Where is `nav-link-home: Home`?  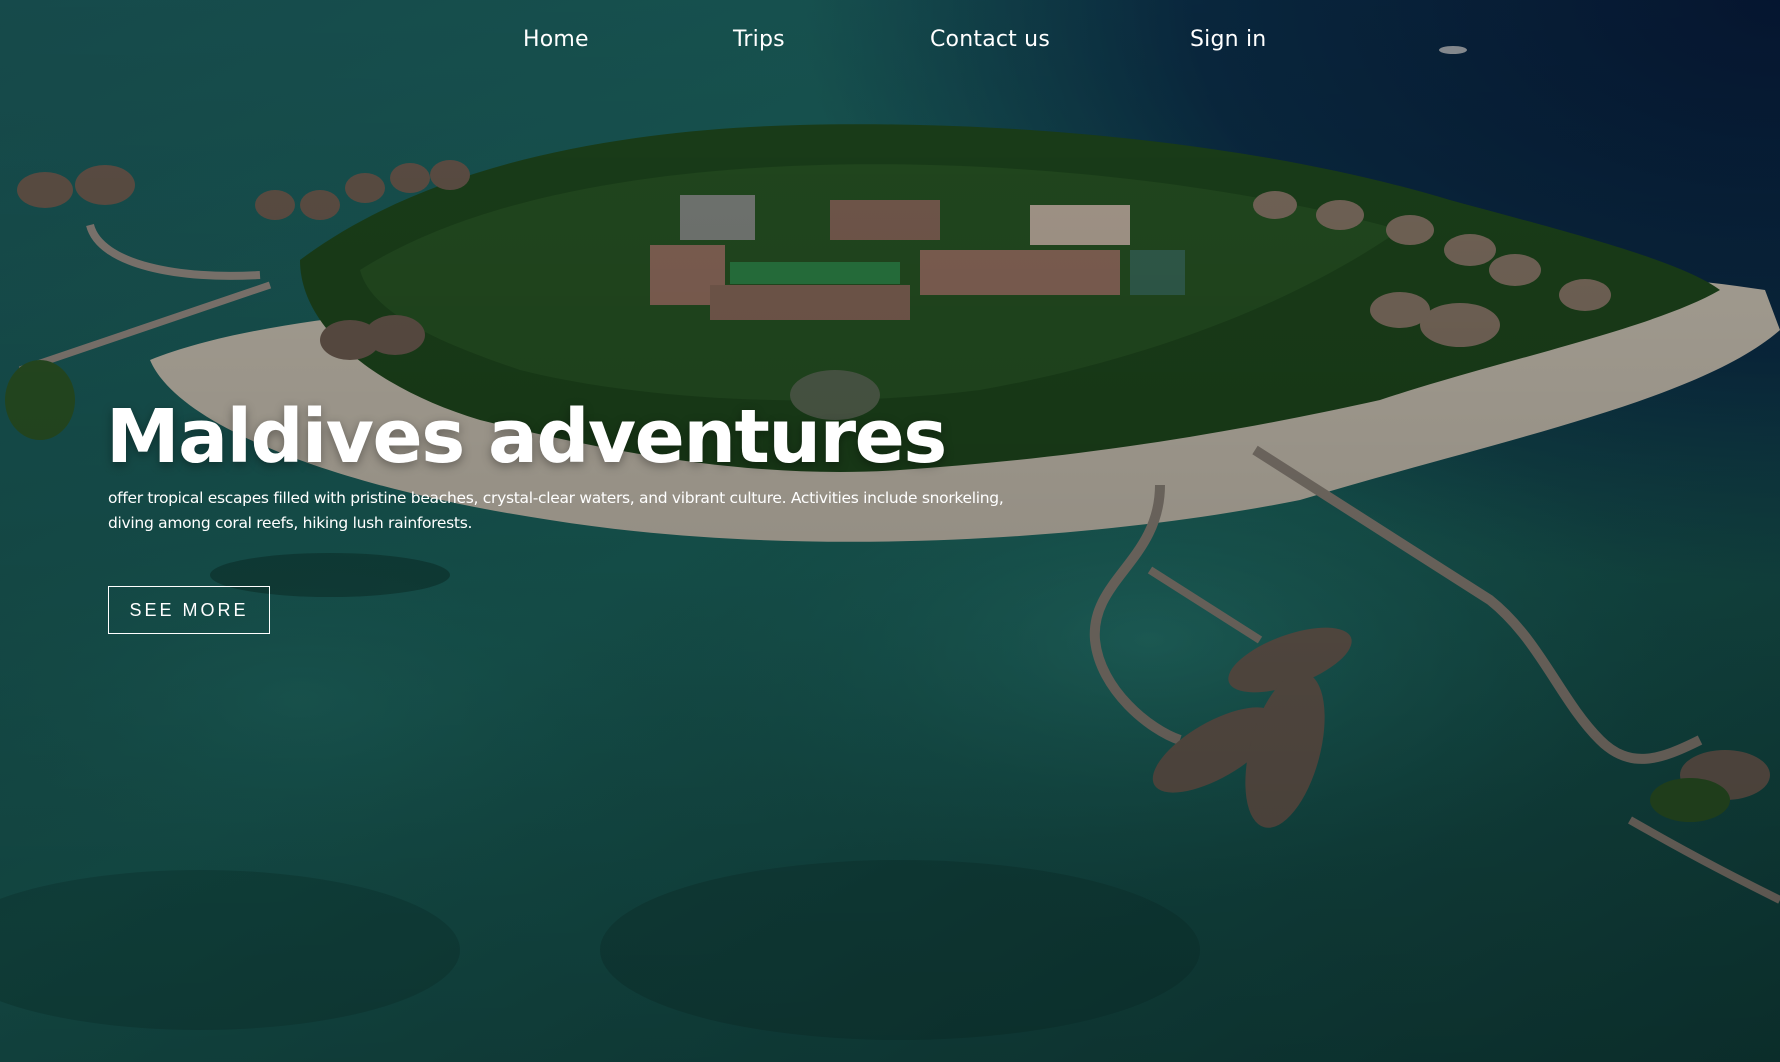
nav-link-home: Home is located at coordinates (556, 40).